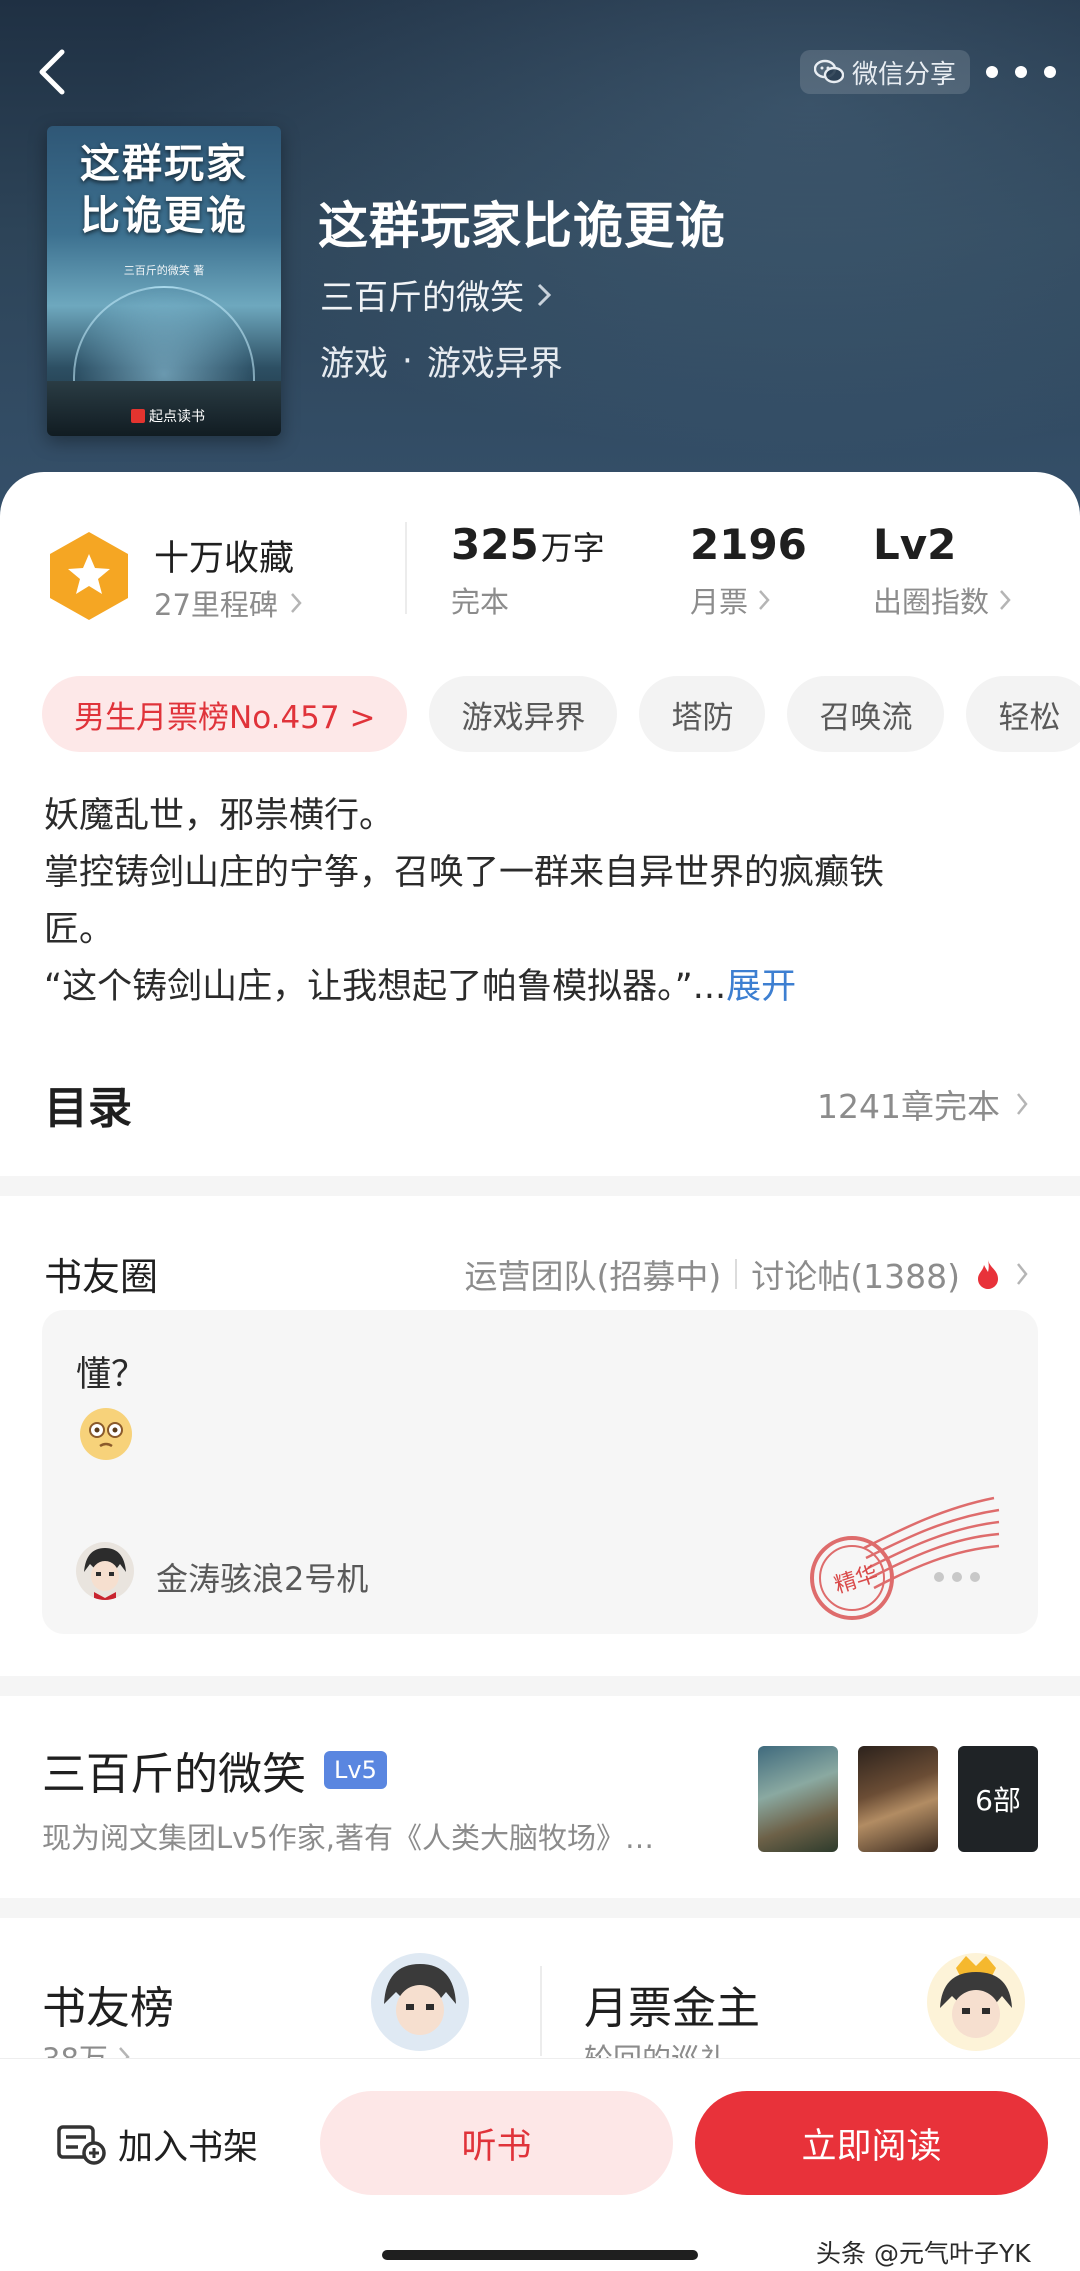 This screenshot has height=2271, width=1080. What do you see at coordinates (988, 1274) in the screenshot?
I see `fire-icon` at bounding box center [988, 1274].